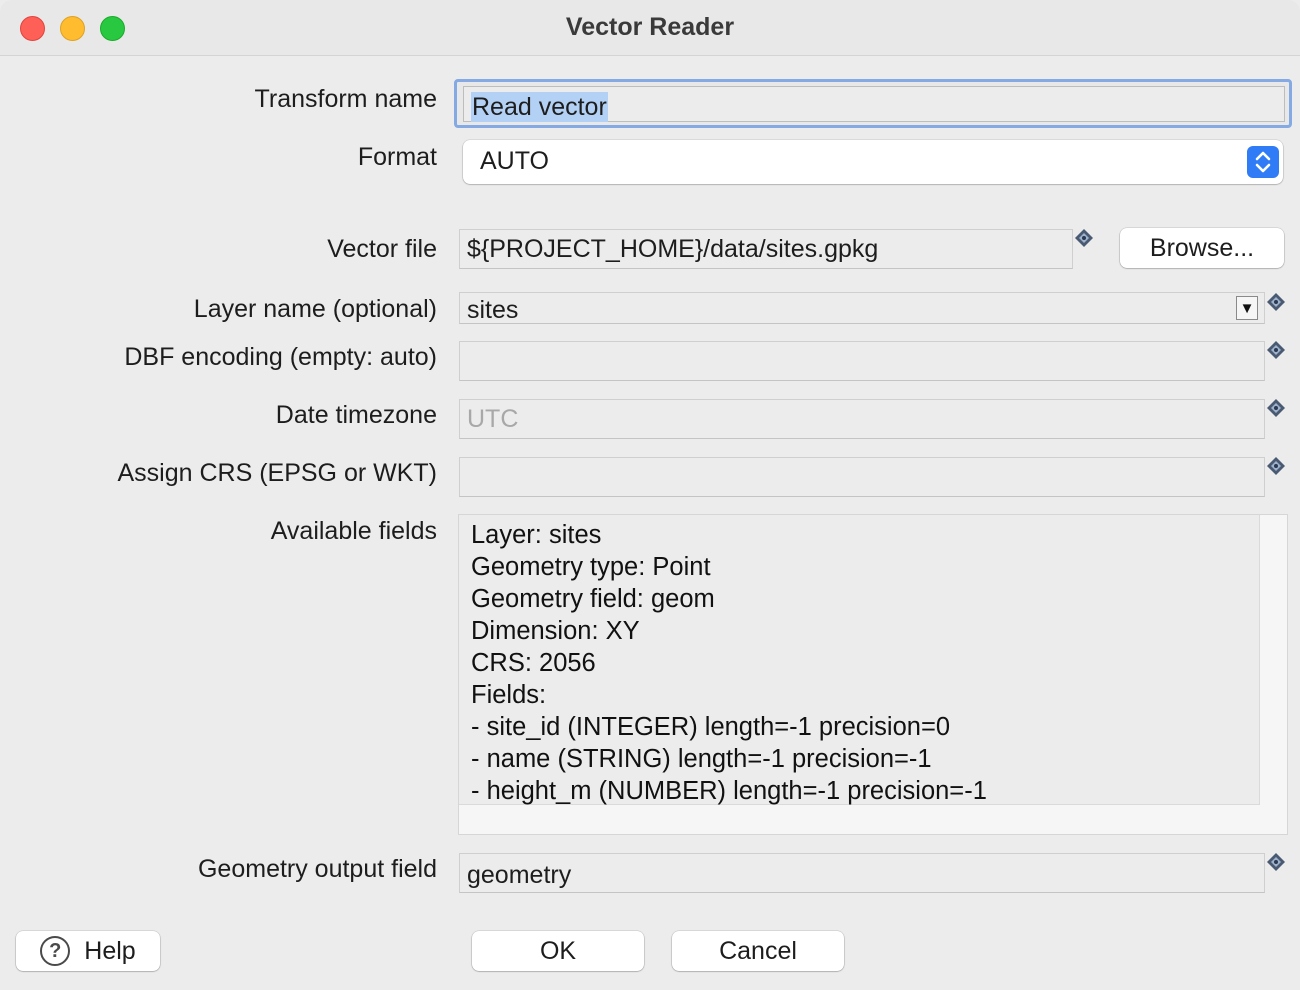 This screenshot has width=1300, height=990. What do you see at coordinates (862, 308) in the screenshot?
I see `layer-name-combobox: sites ▼` at bounding box center [862, 308].